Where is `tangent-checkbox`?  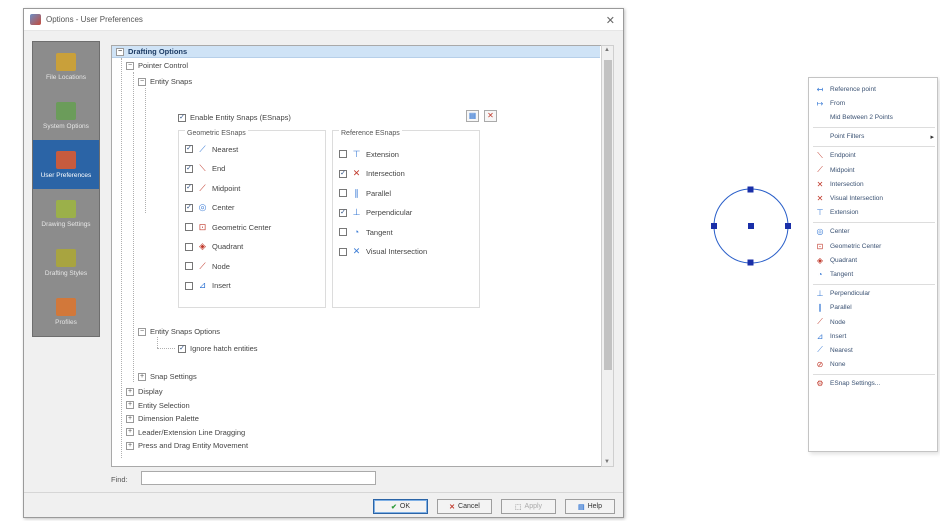 tangent-checkbox is located at coordinates (343, 232).